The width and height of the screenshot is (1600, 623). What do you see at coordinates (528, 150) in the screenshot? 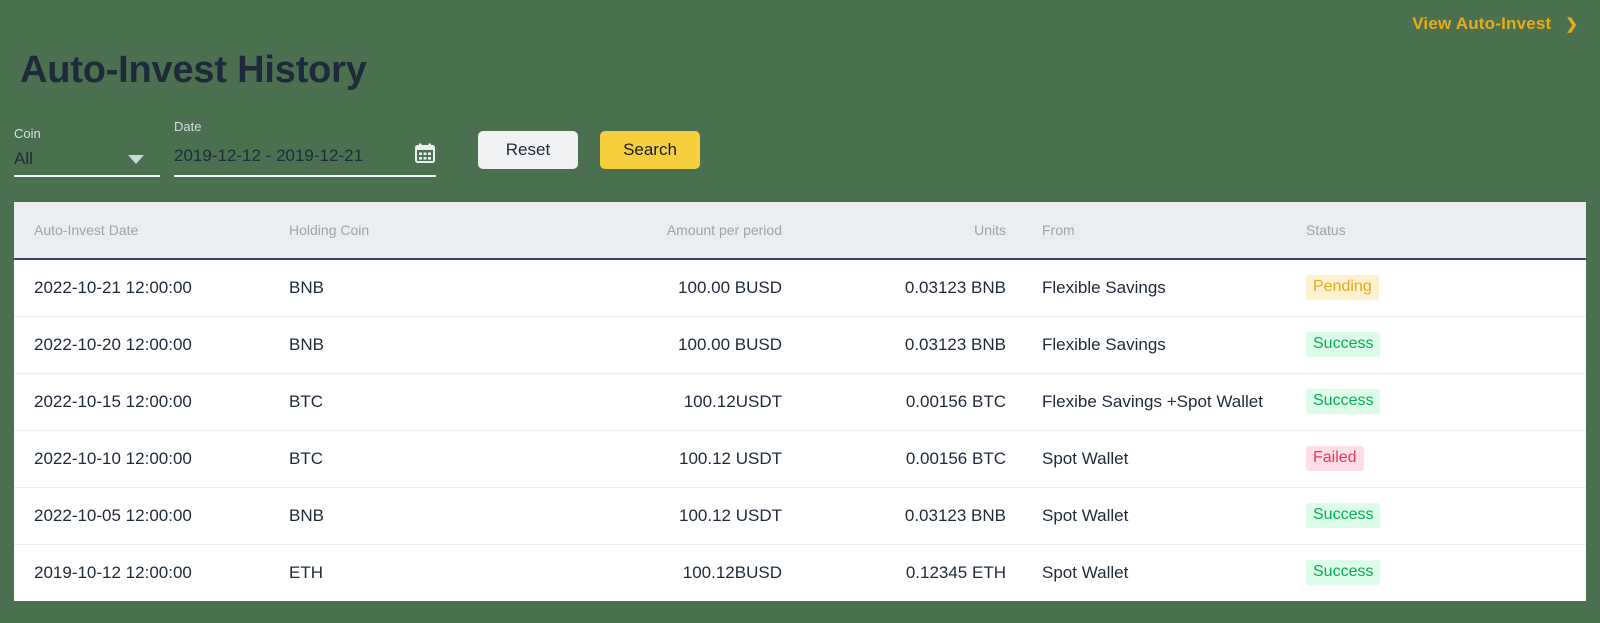
I see `reset-button: Reset` at bounding box center [528, 150].